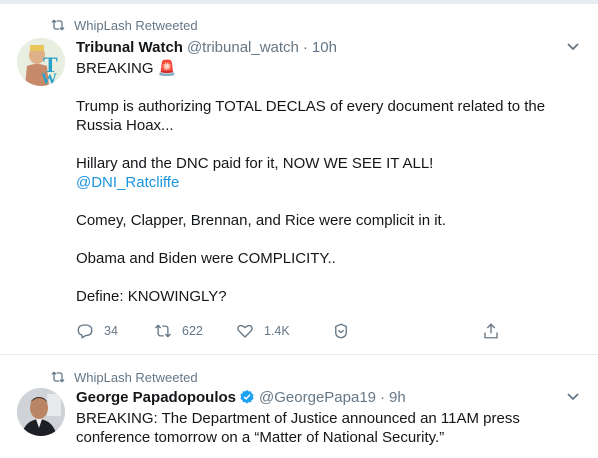  What do you see at coordinates (111, 331) in the screenshot?
I see `reply-count: 34` at bounding box center [111, 331].